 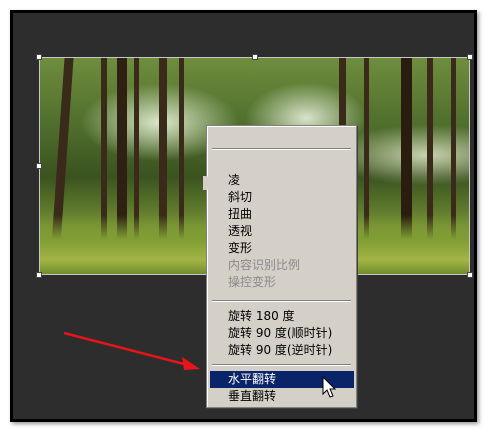 What do you see at coordinates (39, 166) in the screenshot?
I see `transform-handle-left` at bounding box center [39, 166].